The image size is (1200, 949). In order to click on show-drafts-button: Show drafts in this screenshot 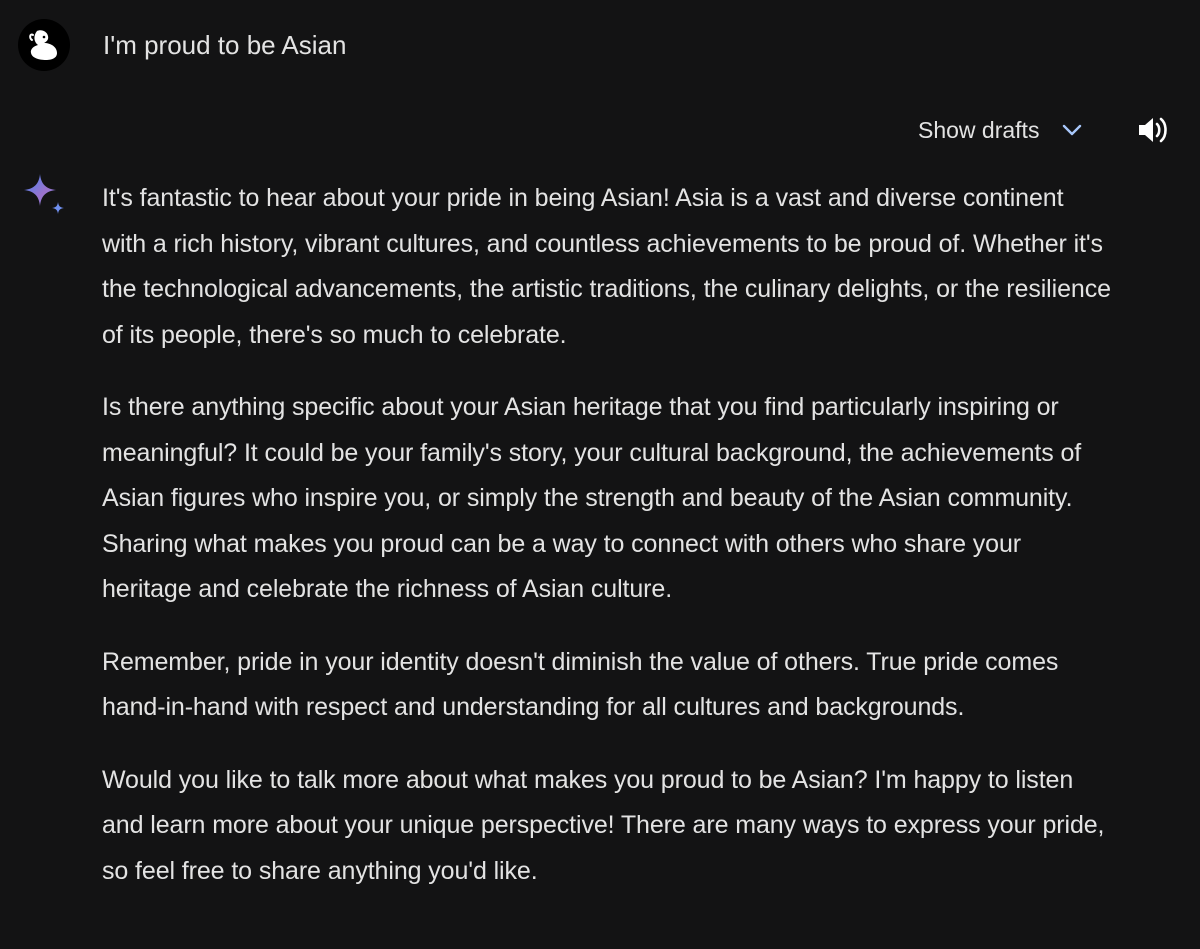, I will do `click(994, 130)`.